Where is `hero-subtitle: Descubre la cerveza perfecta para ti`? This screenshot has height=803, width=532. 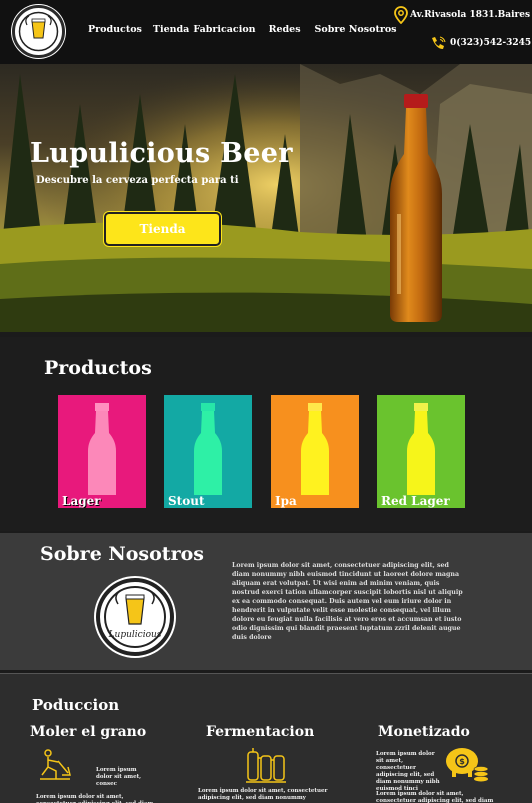 hero-subtitle: Descubre la cerveza perfecta para ti is located at coordinates (137, 180).